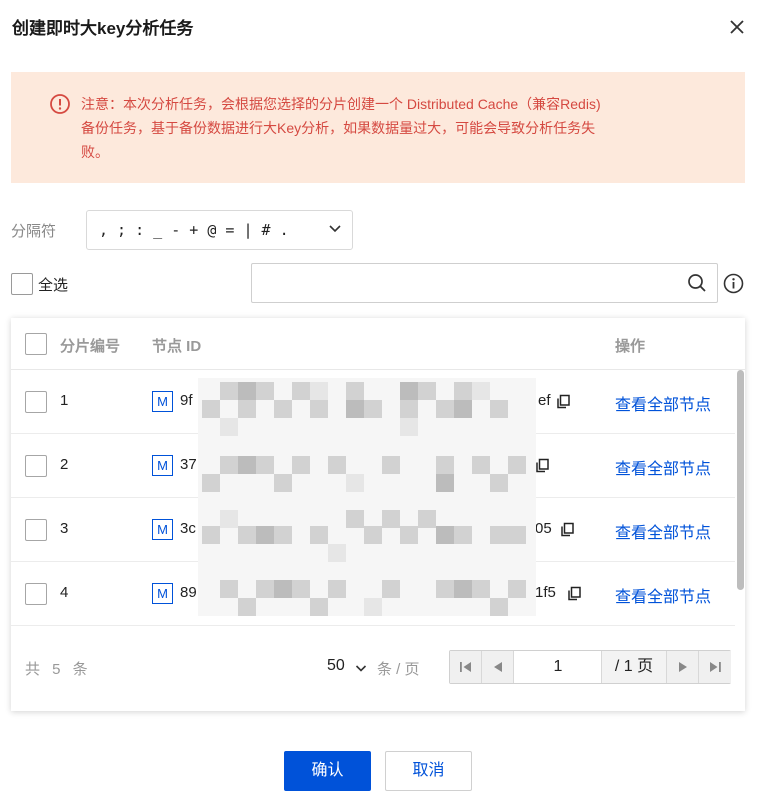  What do you see at coordinates (95, 152) in the screenshot?
I see `alert-text-line-3: 败。` at bounding box center [95, 152].